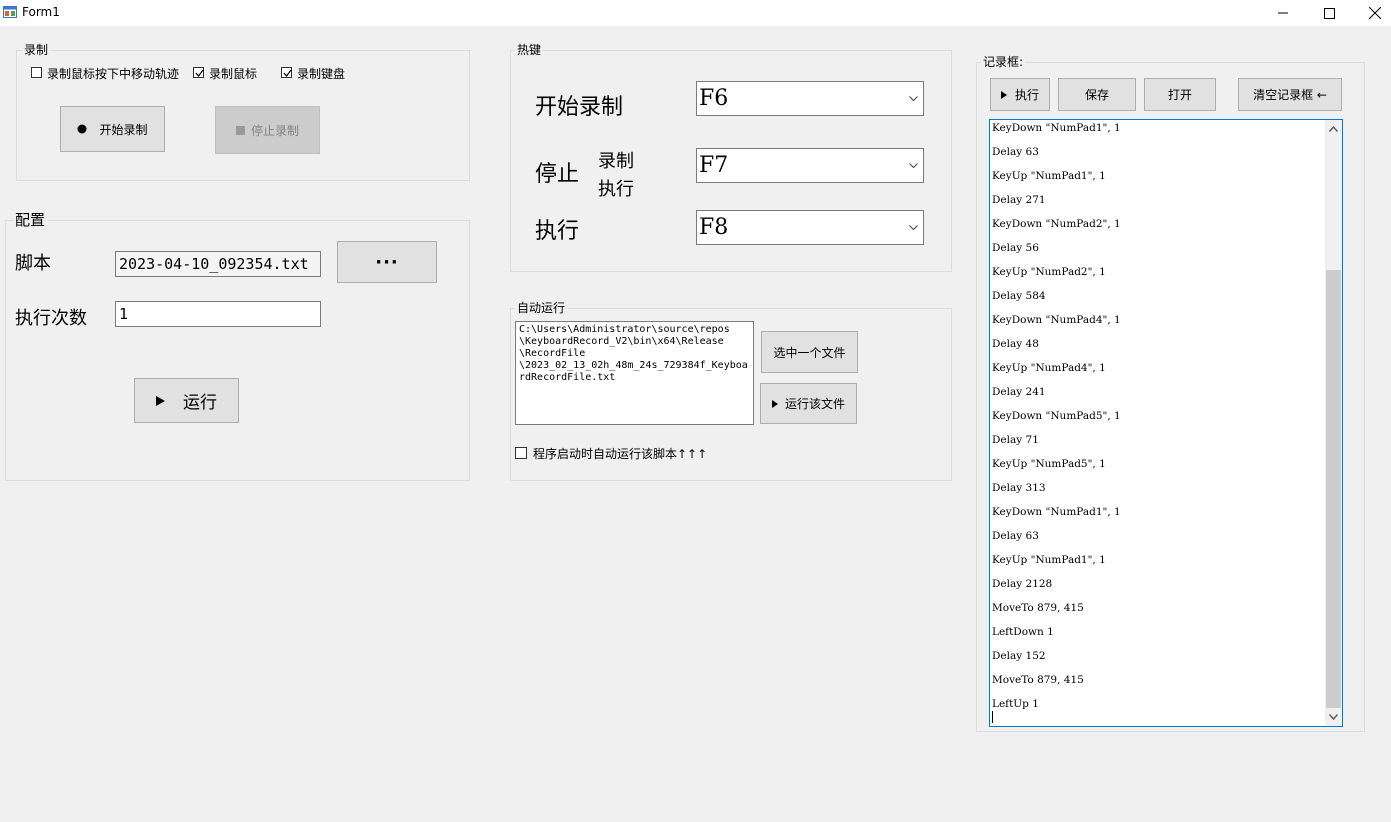 Image resolution: width=1391 pixels, height=822 pixels. Describe the element at coordinates (557, 174) in the screenshot. I see `hotkey-stop-label: 停止` at that location.